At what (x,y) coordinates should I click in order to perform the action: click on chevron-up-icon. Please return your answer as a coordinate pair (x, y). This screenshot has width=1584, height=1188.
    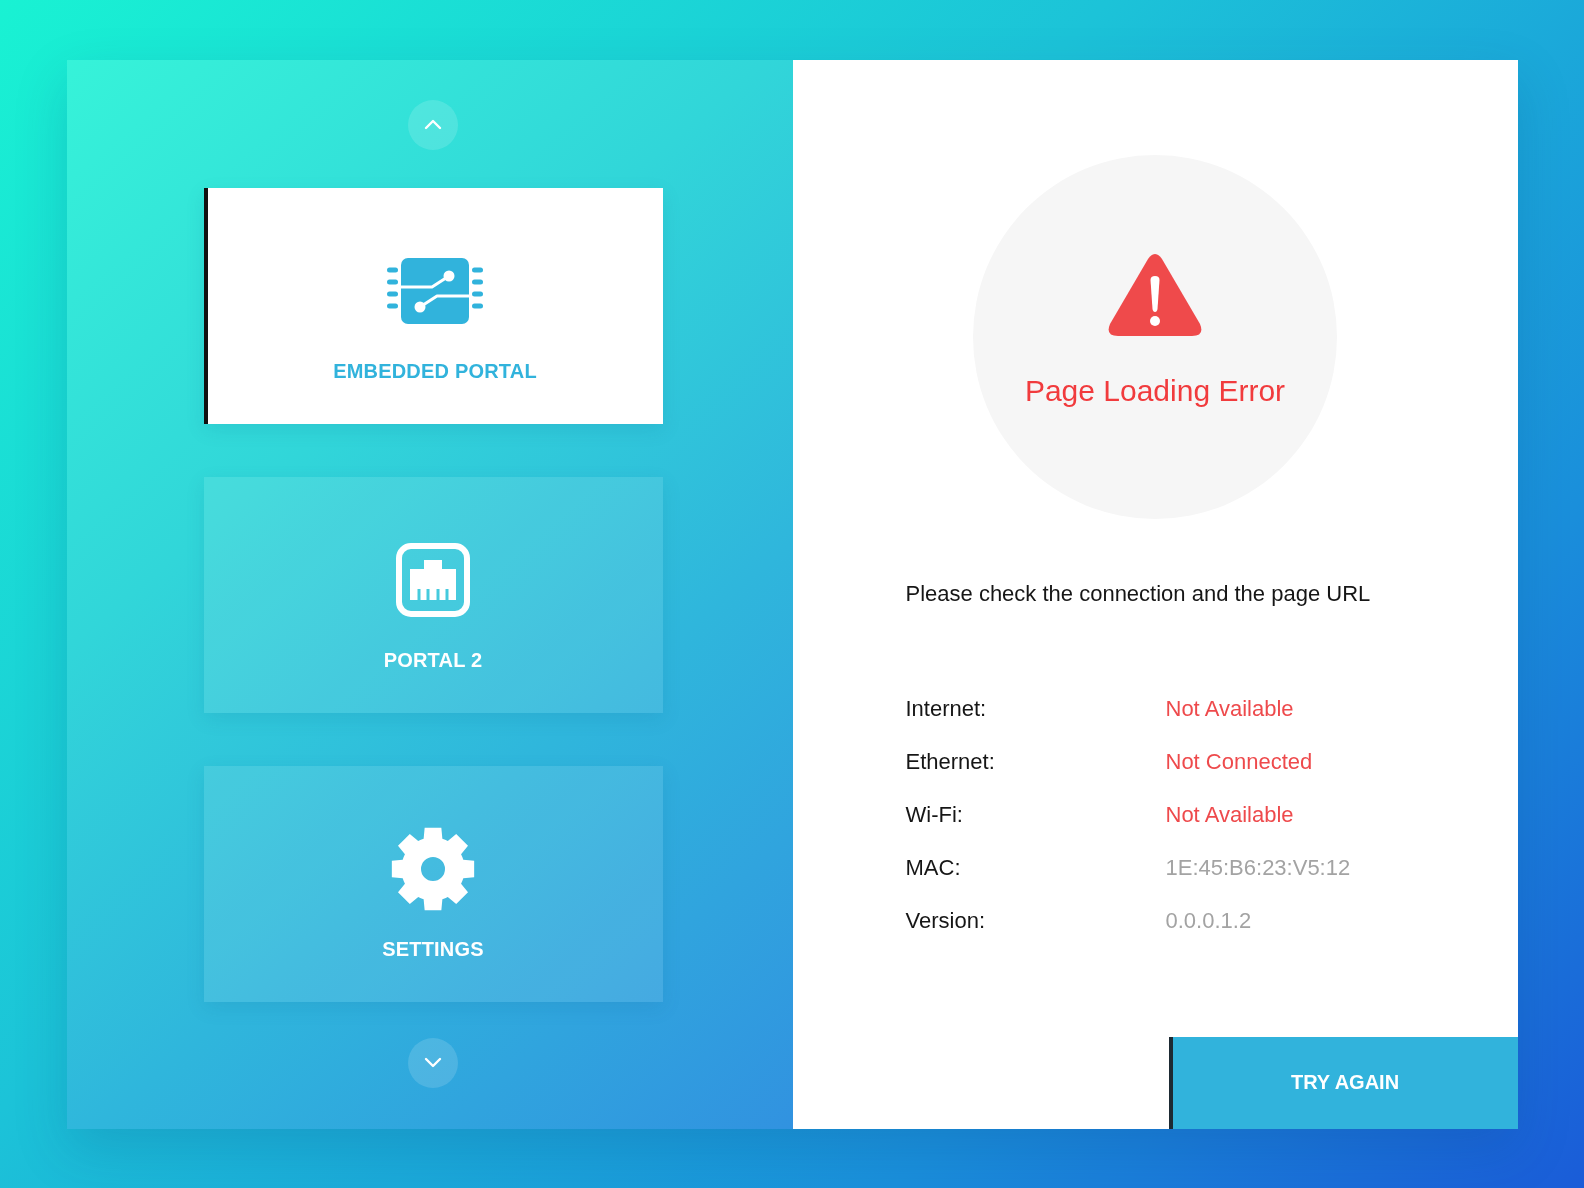
    Looking at the image, I should click on (433, 124).